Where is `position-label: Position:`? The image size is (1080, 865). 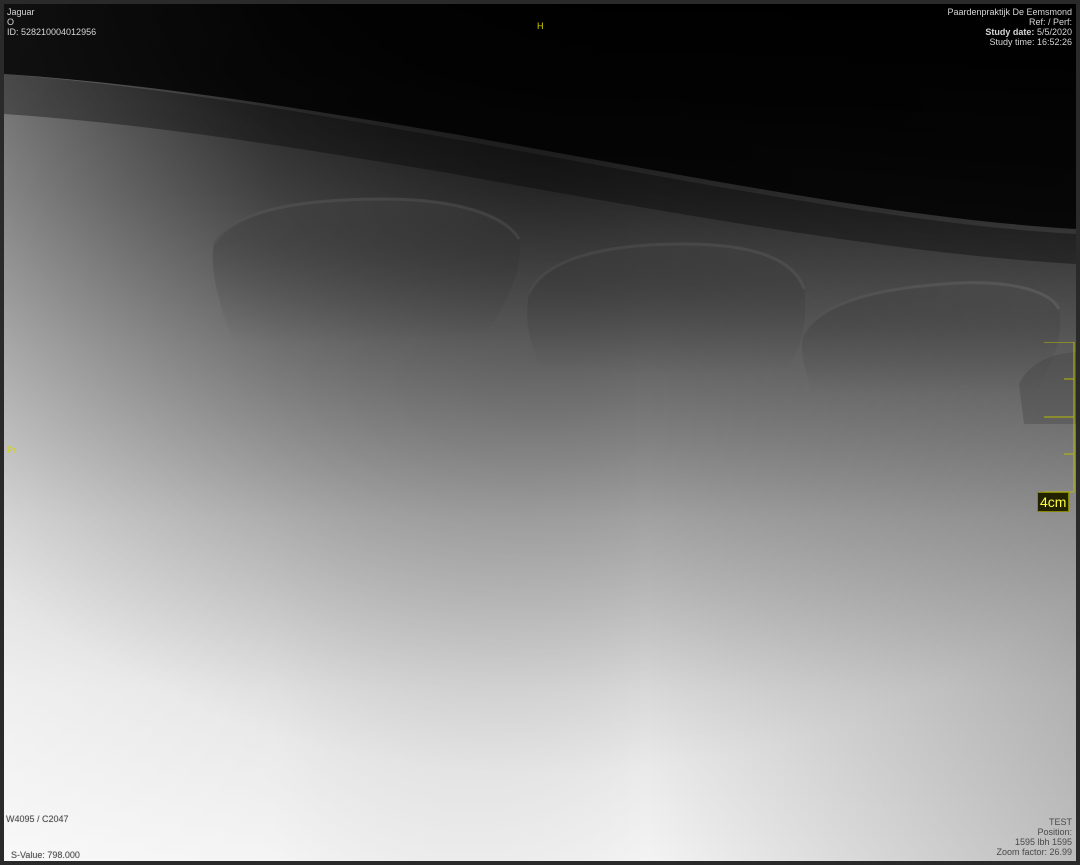
position-label: Position: is located at coordinates (1054, 832).